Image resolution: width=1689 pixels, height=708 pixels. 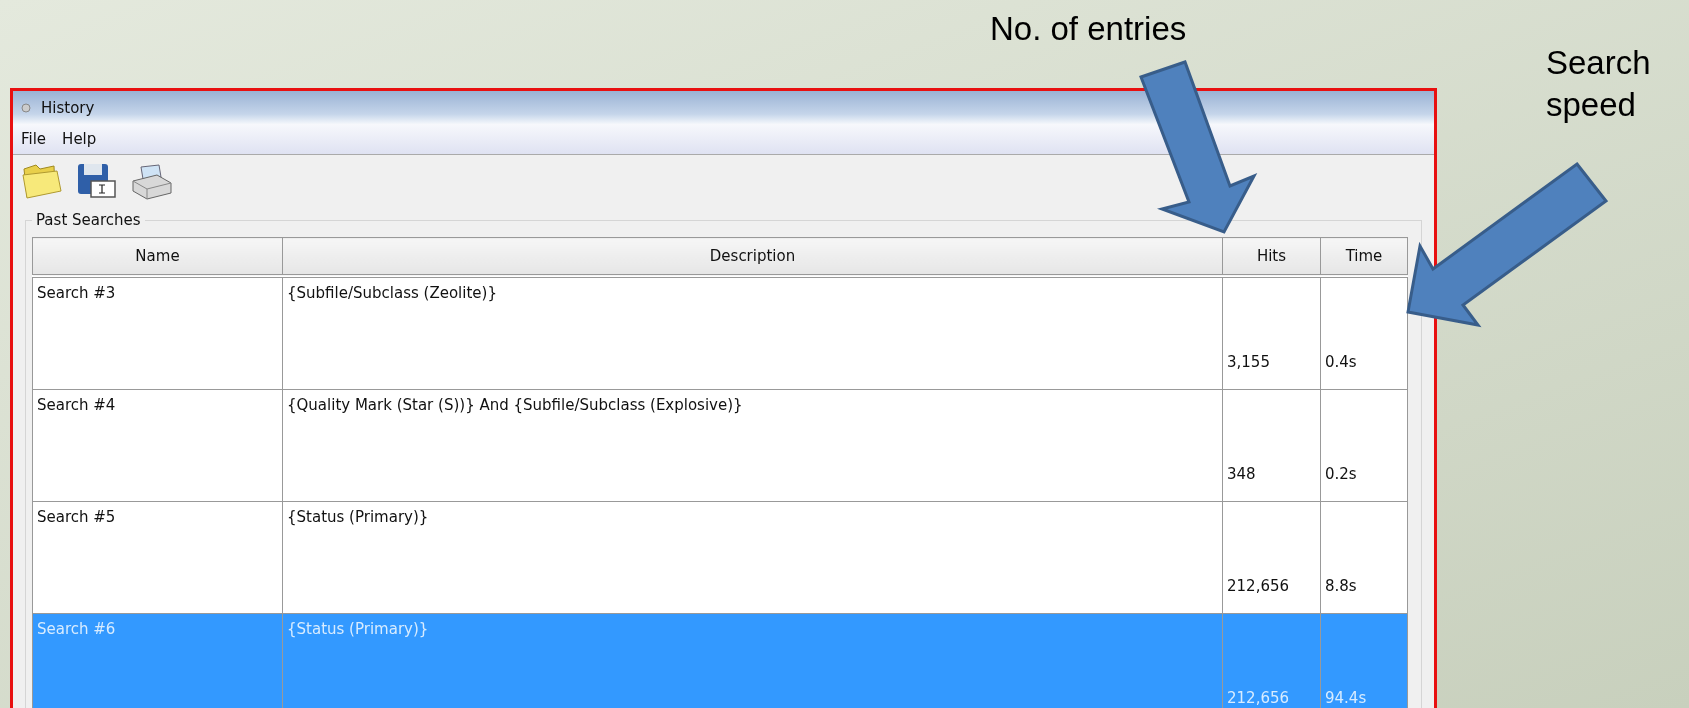 What do you see at coordinates (1088, 29) in the screenshot?
I see `annotation-label: No. of entries` at bounding box center [1088, 29].